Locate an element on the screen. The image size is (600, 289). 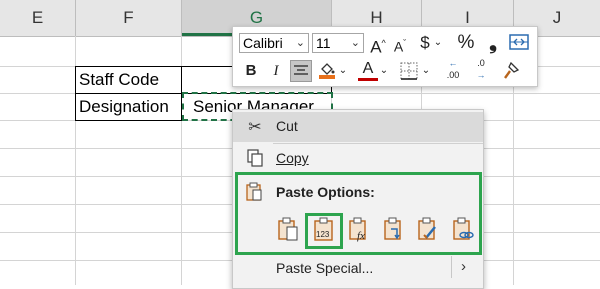
svg-text: 123 is located at coordinates (323, 234).